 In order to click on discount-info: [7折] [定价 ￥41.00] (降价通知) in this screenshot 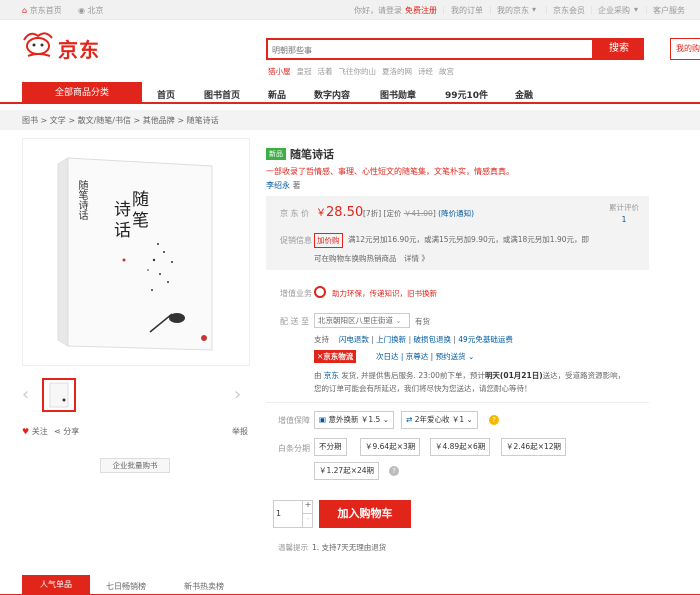, I will do `click(419, 213)`.